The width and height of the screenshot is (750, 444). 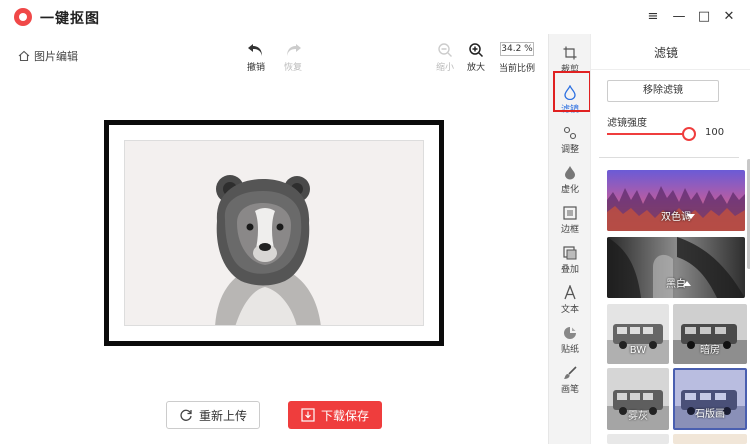 I want to click on filter-strength-handle, so click(x=689, y=134).